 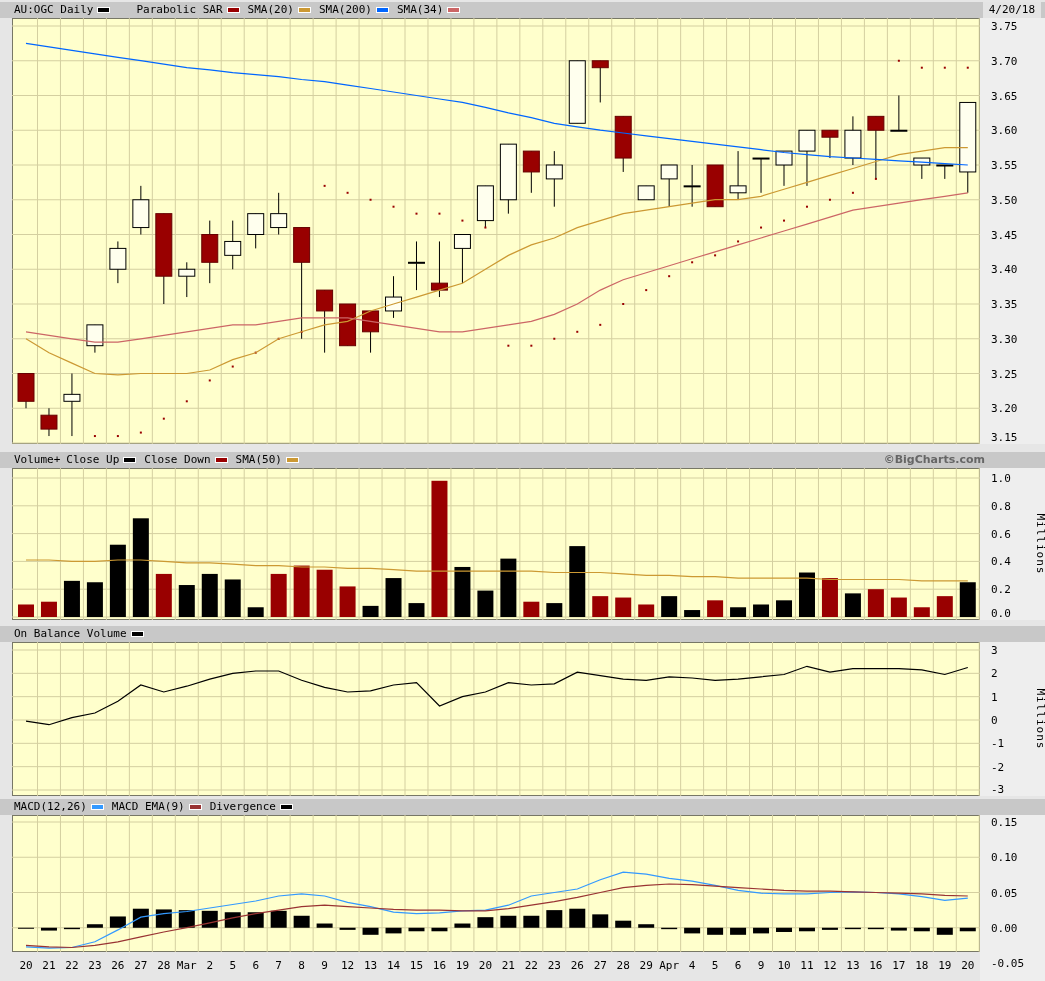 I want to click on axis-tick-label: 3.40, so click(x=1004, y=270).